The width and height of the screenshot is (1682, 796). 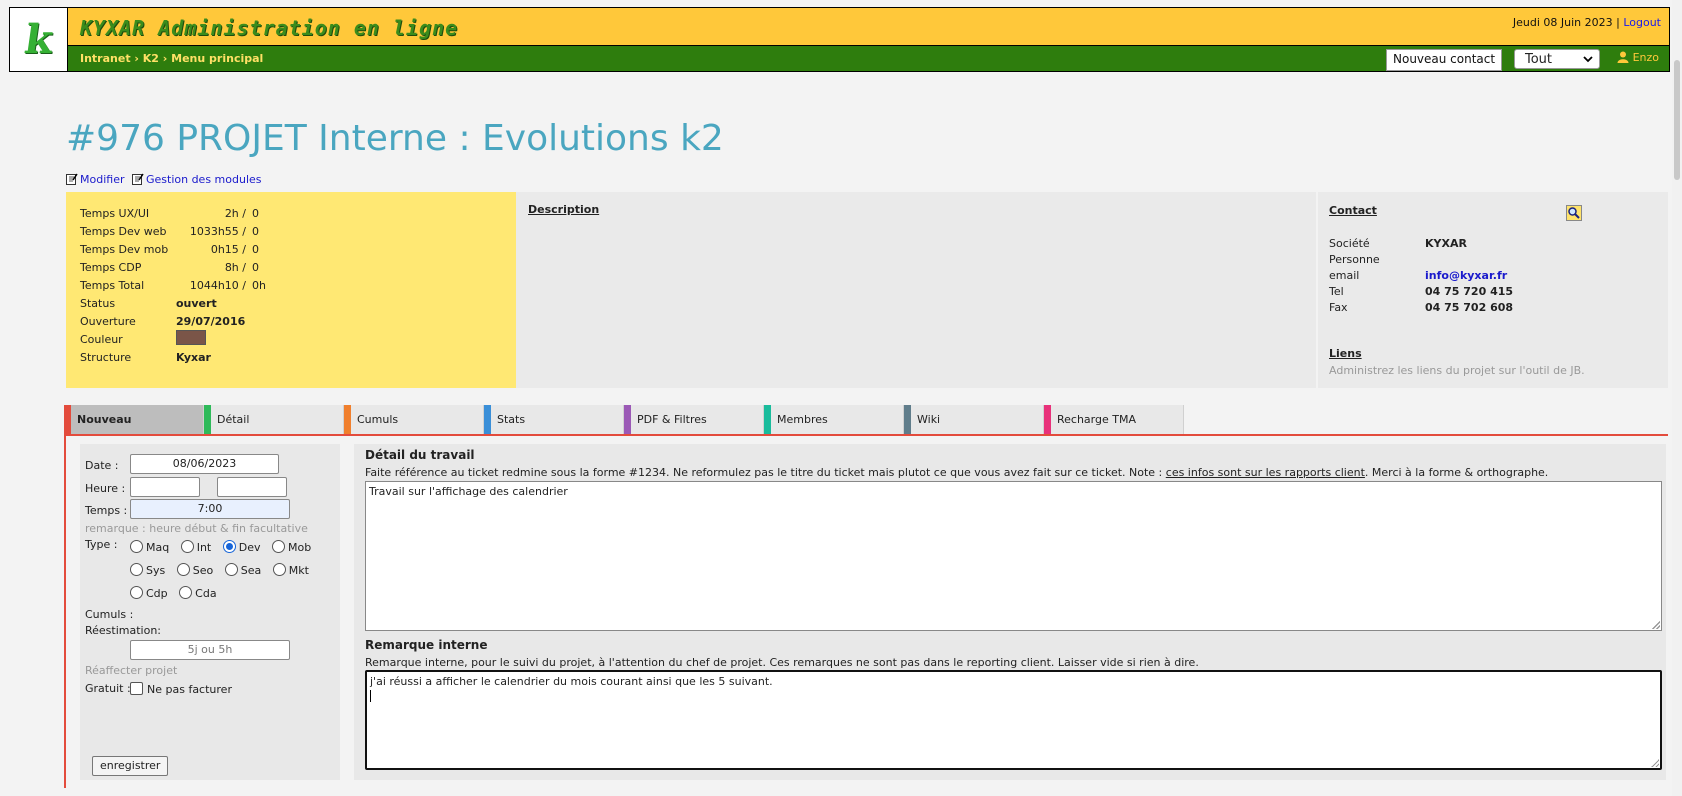 I want to click on user-menu: Enzo, so click(x=1638, y=57).